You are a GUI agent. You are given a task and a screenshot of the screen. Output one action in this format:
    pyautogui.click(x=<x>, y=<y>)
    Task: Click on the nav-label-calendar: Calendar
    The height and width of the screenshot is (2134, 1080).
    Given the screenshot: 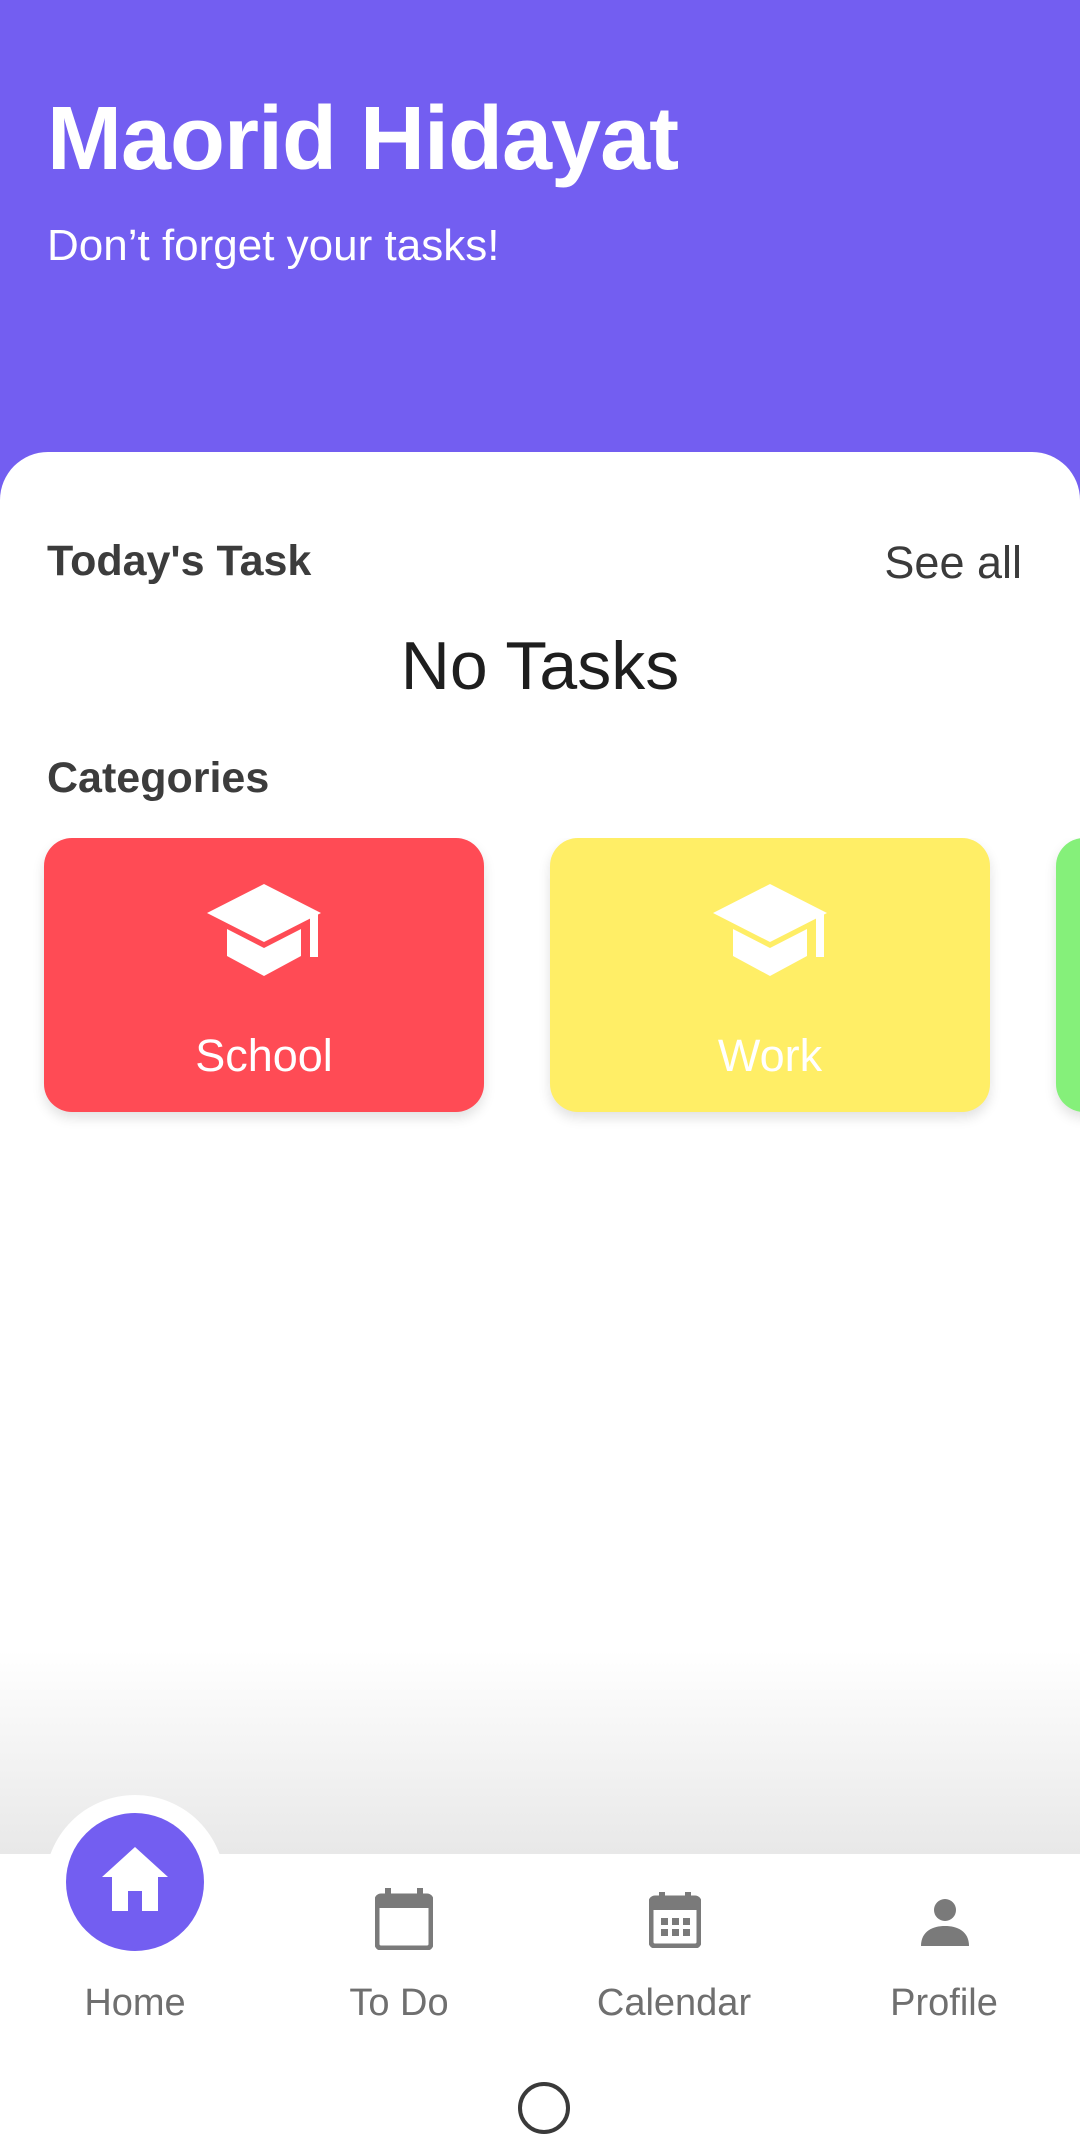 What is the action you would take?
    pyautogui.click(x=674, y=2003)
    